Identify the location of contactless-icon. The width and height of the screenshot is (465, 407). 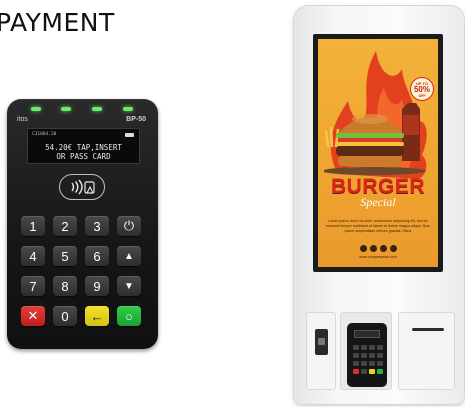
(82, 187).